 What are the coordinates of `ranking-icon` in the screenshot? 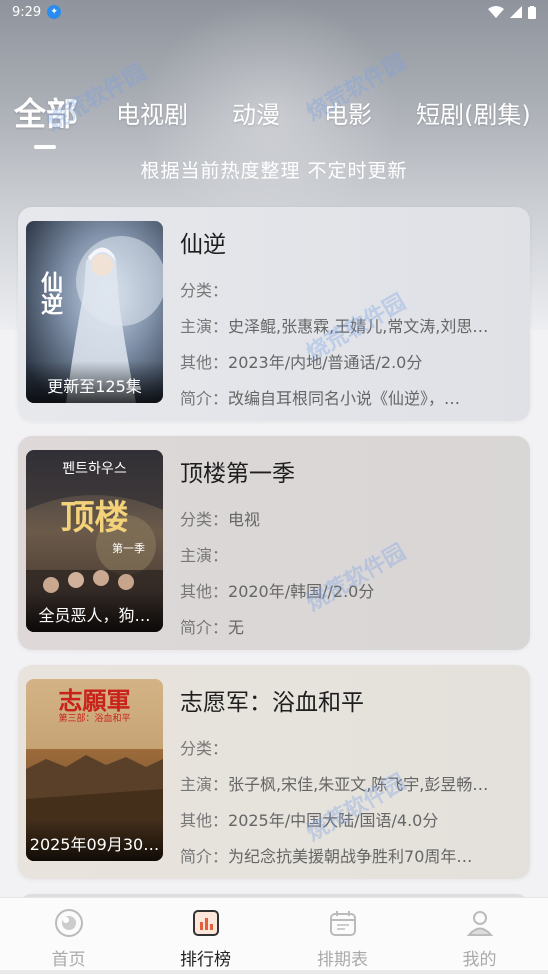 It's located at (206, 923).